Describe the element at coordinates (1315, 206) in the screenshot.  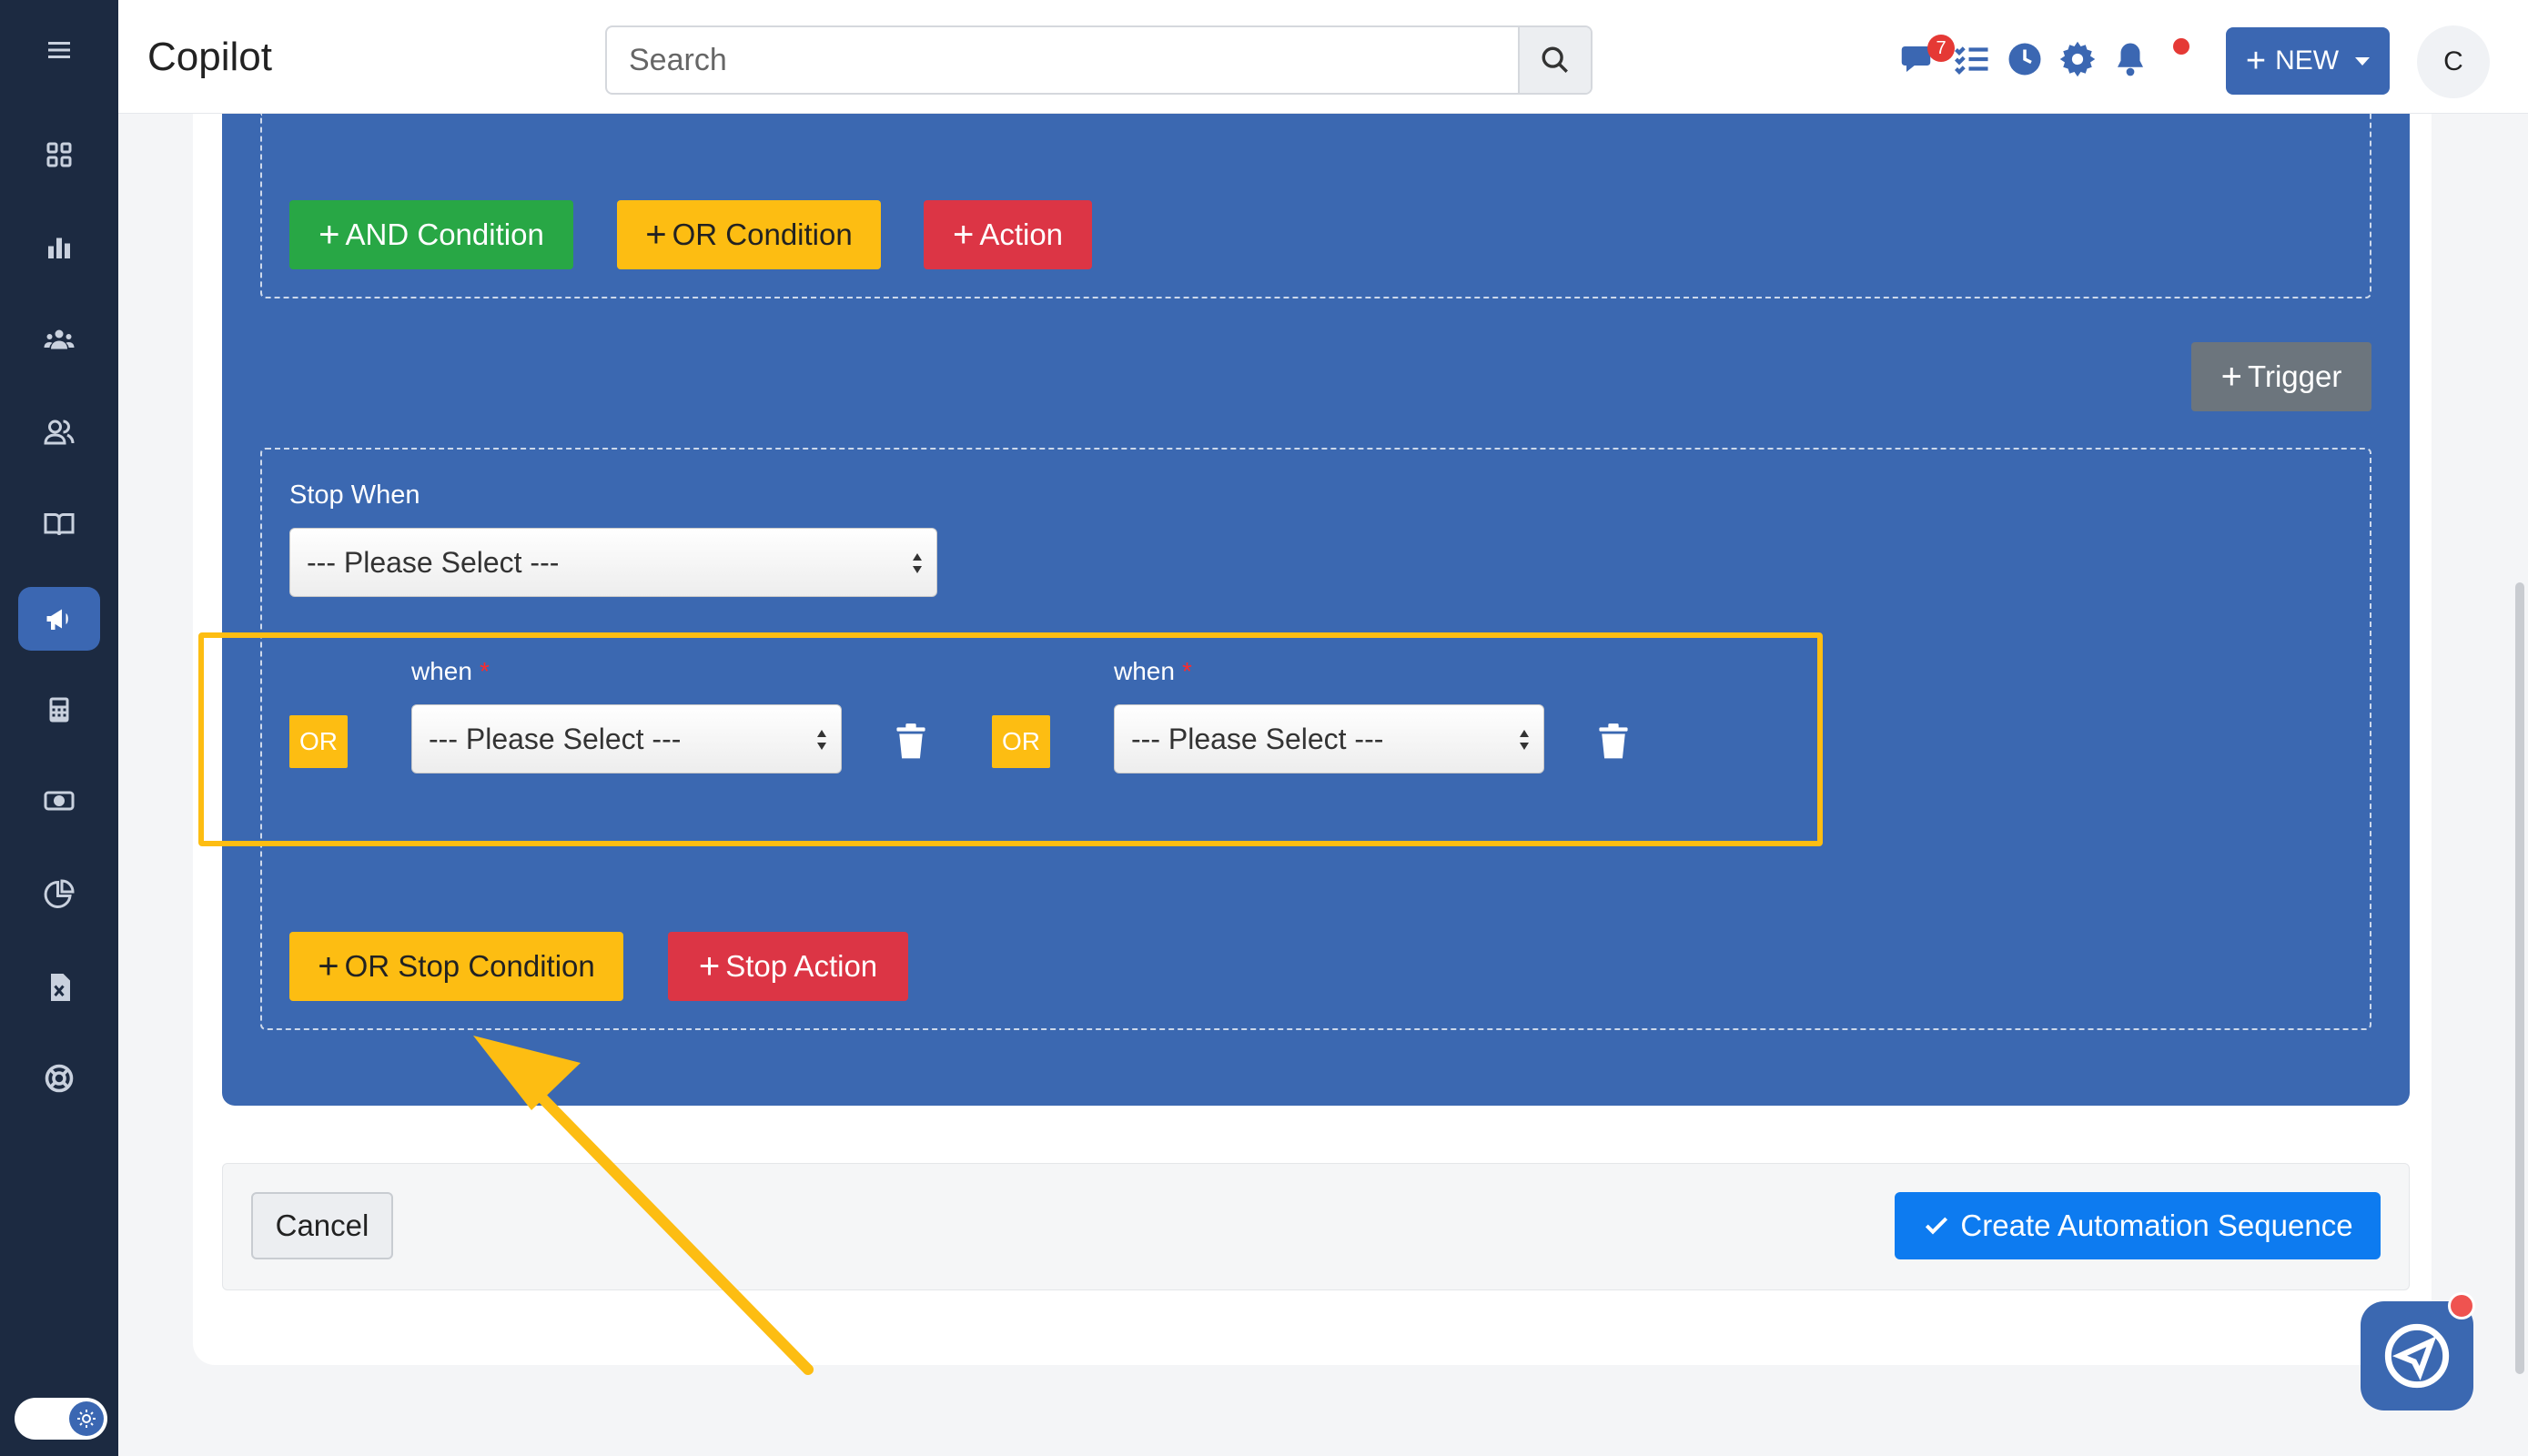
I see `conditions-box` at that location.